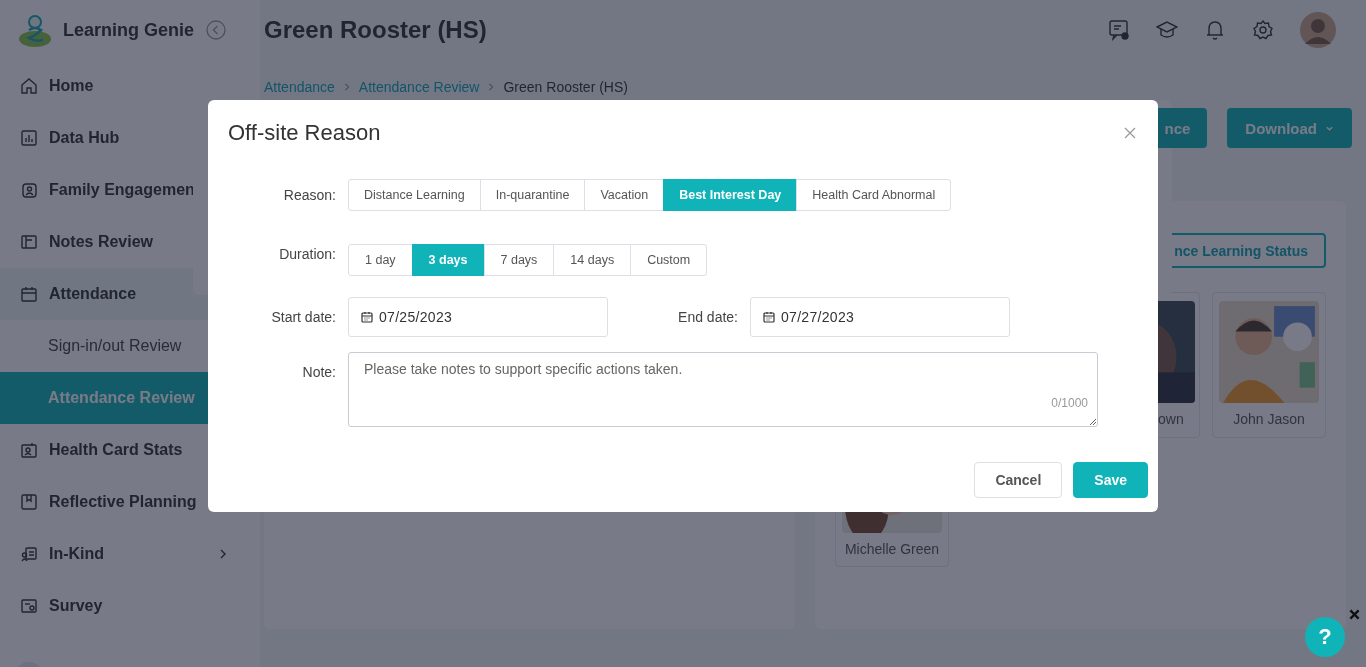 The width and height of the screenshot is (1366, 667). What do you see at coordinates (1069, 403) in the screenshot?
I see `character-counter: 0/1000` at bounding box center [1069, 403].